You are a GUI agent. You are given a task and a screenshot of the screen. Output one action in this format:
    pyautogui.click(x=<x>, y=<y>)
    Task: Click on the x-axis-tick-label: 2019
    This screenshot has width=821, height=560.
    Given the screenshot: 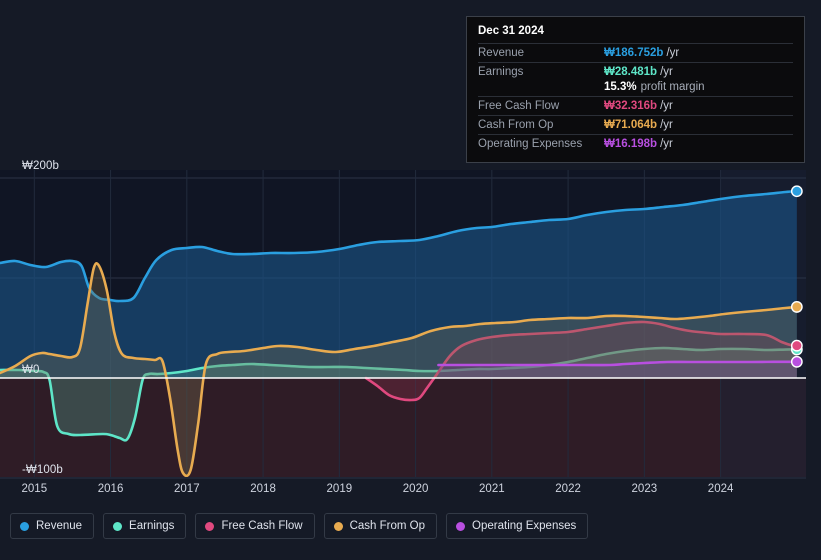 What is the action you would take?
    pyautogui.click(x=339, y=489)
    